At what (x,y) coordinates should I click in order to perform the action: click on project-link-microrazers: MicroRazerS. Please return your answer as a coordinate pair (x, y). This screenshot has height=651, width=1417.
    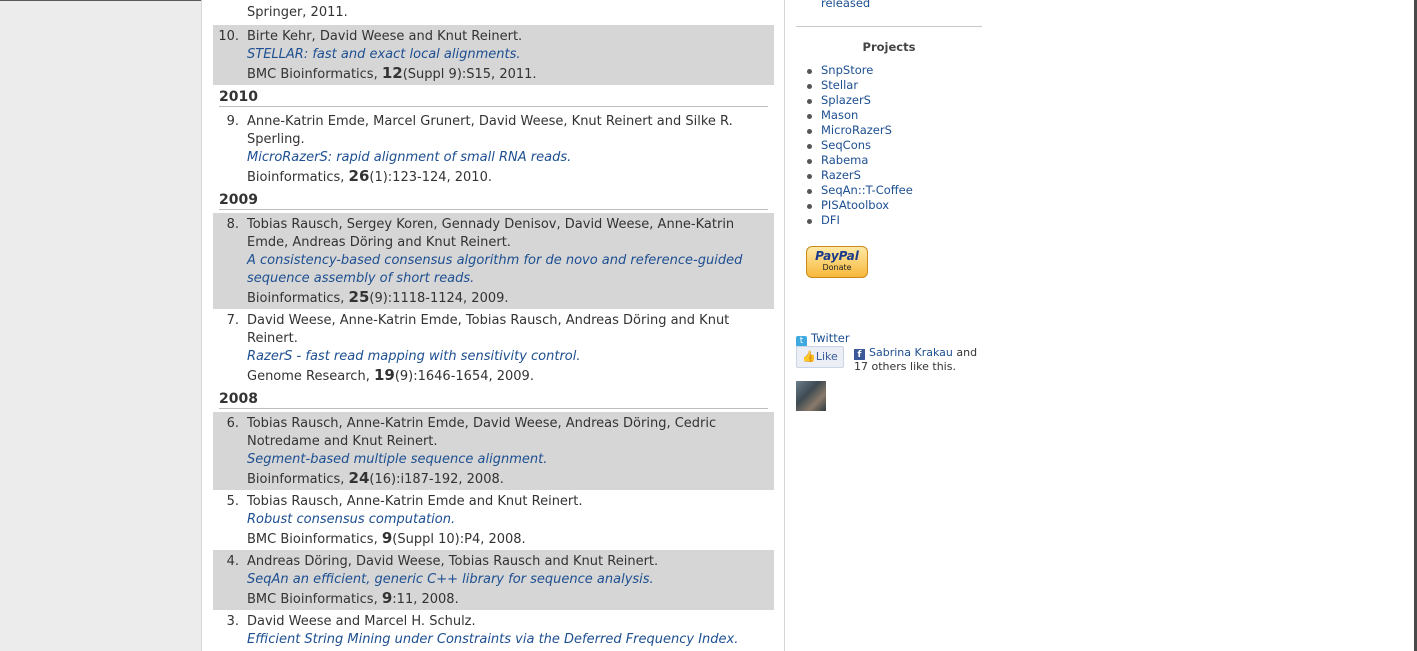
    Looking at the image, I should click on (856, 130).